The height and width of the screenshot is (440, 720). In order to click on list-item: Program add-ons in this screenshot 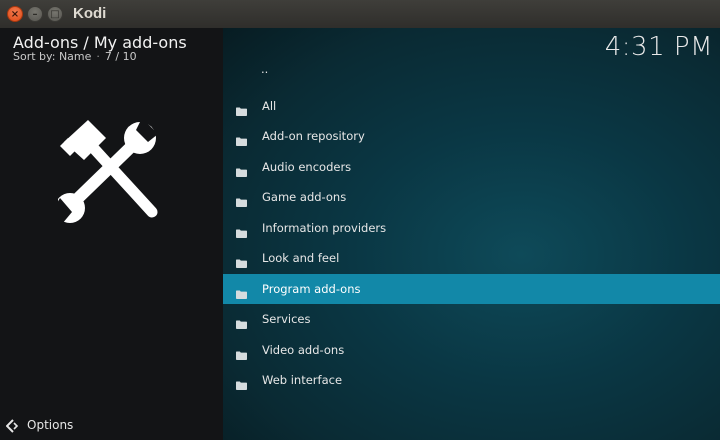, I will do `click(471, 288)`.